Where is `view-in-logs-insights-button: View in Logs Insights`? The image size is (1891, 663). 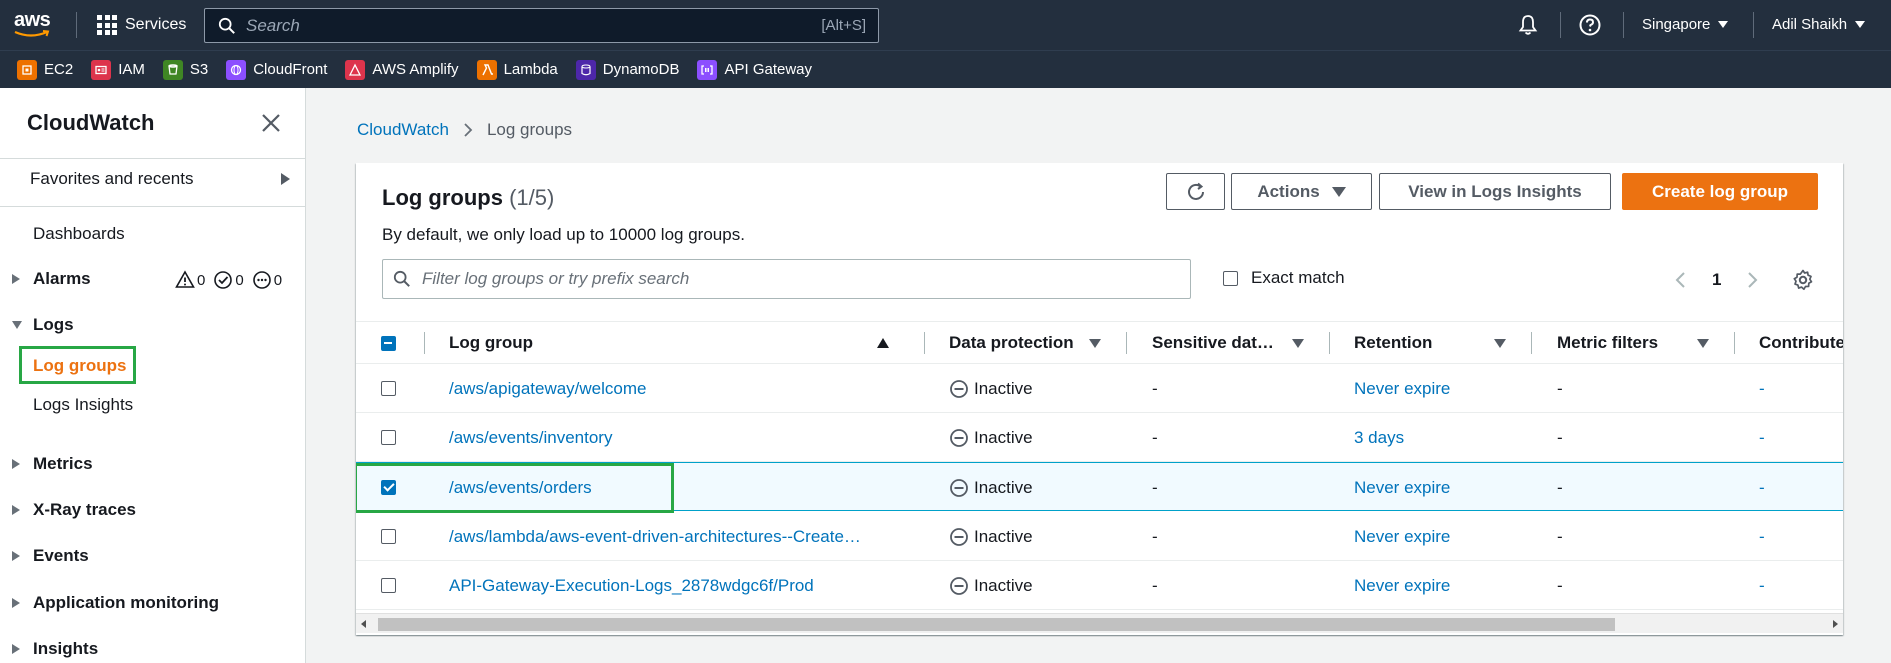
view-in-logs-insights-button: View in Logs Insights is located at coordinates (1495, 191).